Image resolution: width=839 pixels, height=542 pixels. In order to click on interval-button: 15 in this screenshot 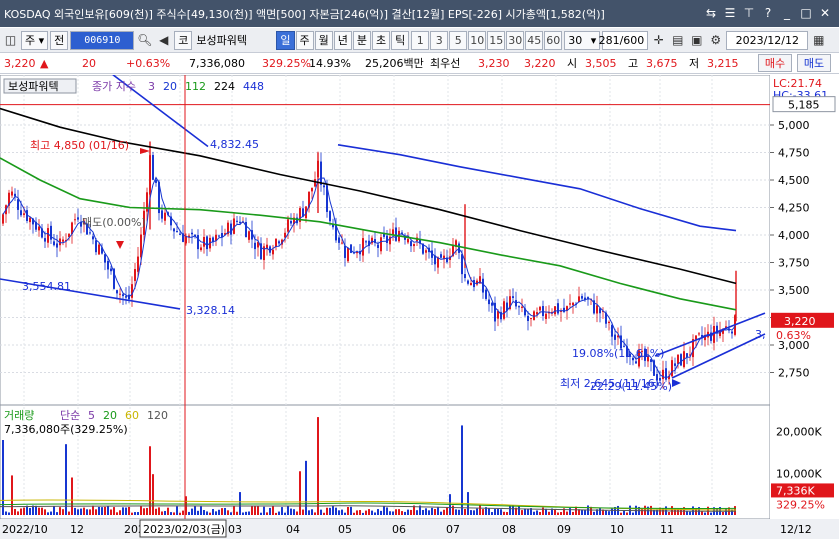, I will do `click(496, 40)`.